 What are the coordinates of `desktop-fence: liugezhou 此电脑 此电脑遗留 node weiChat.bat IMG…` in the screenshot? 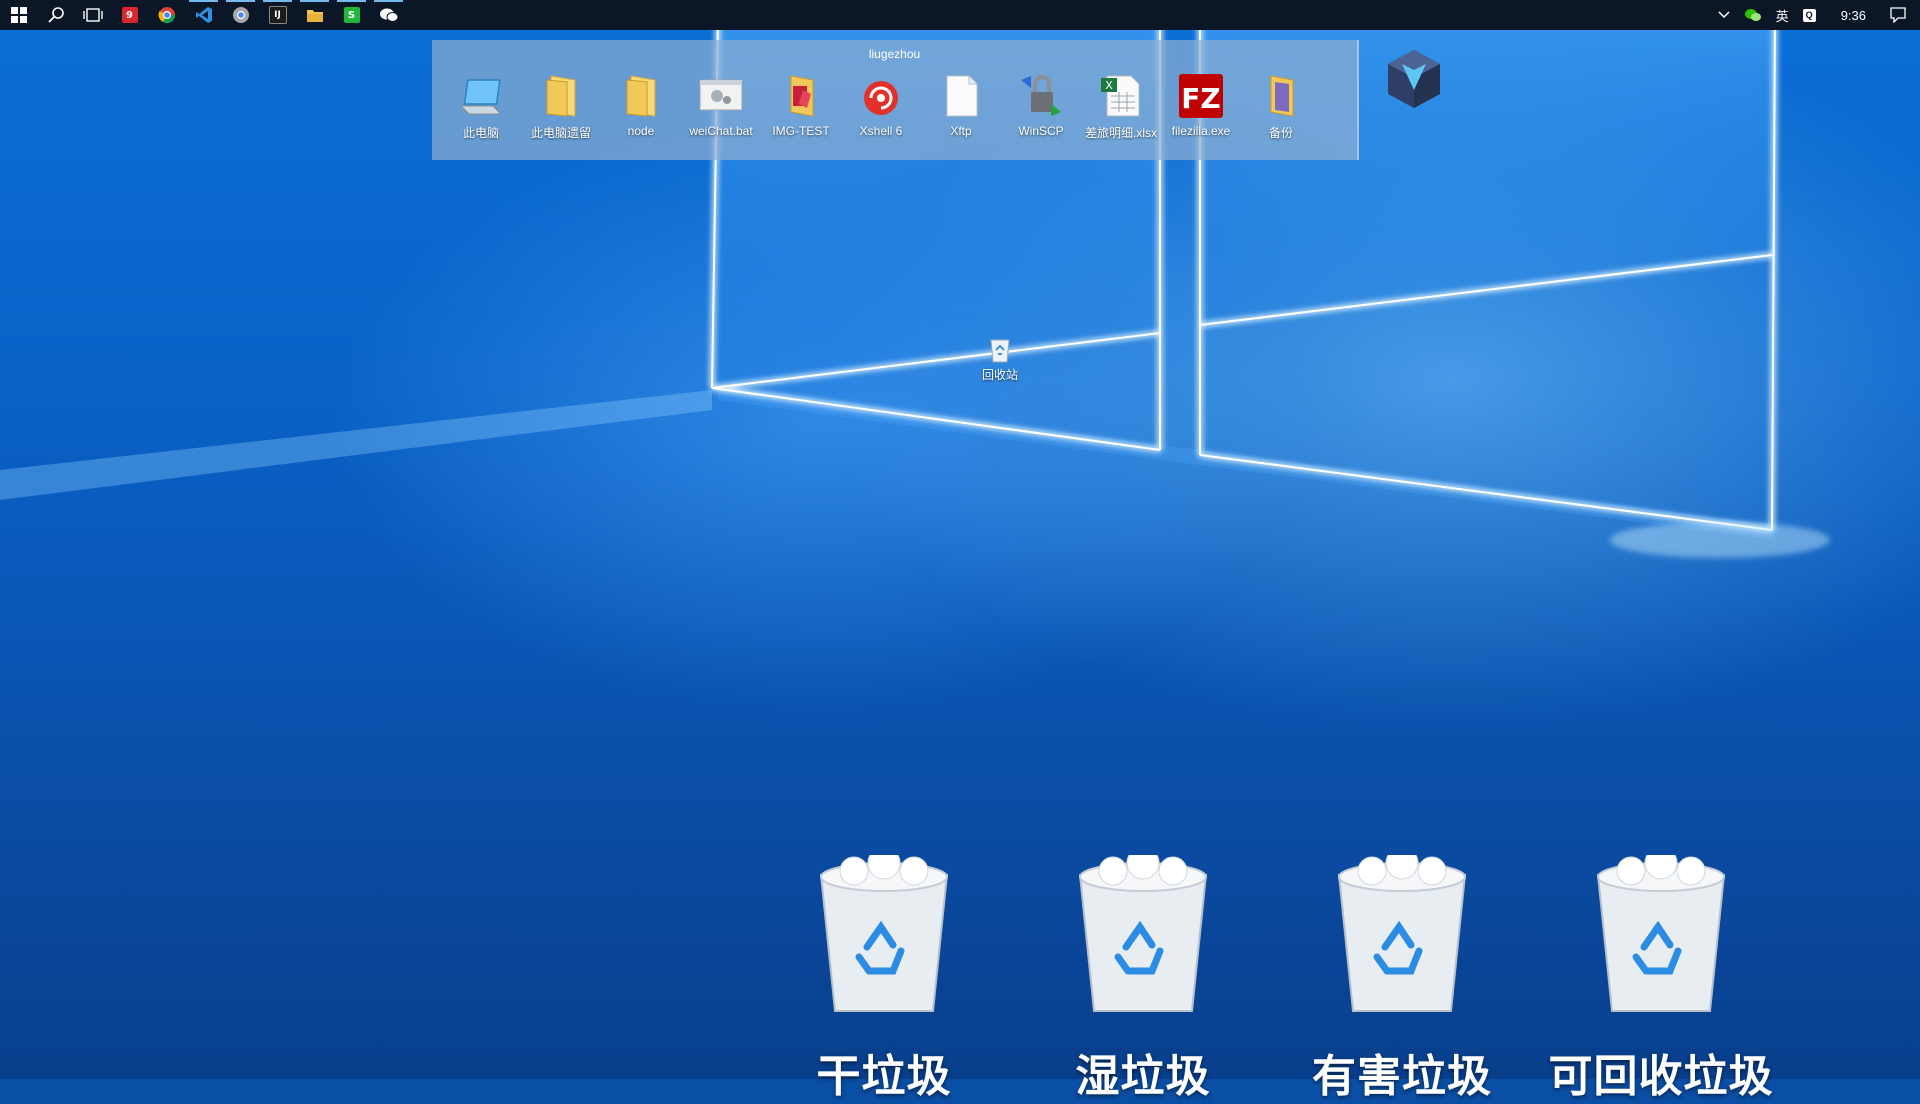 It's located at (895, 100).